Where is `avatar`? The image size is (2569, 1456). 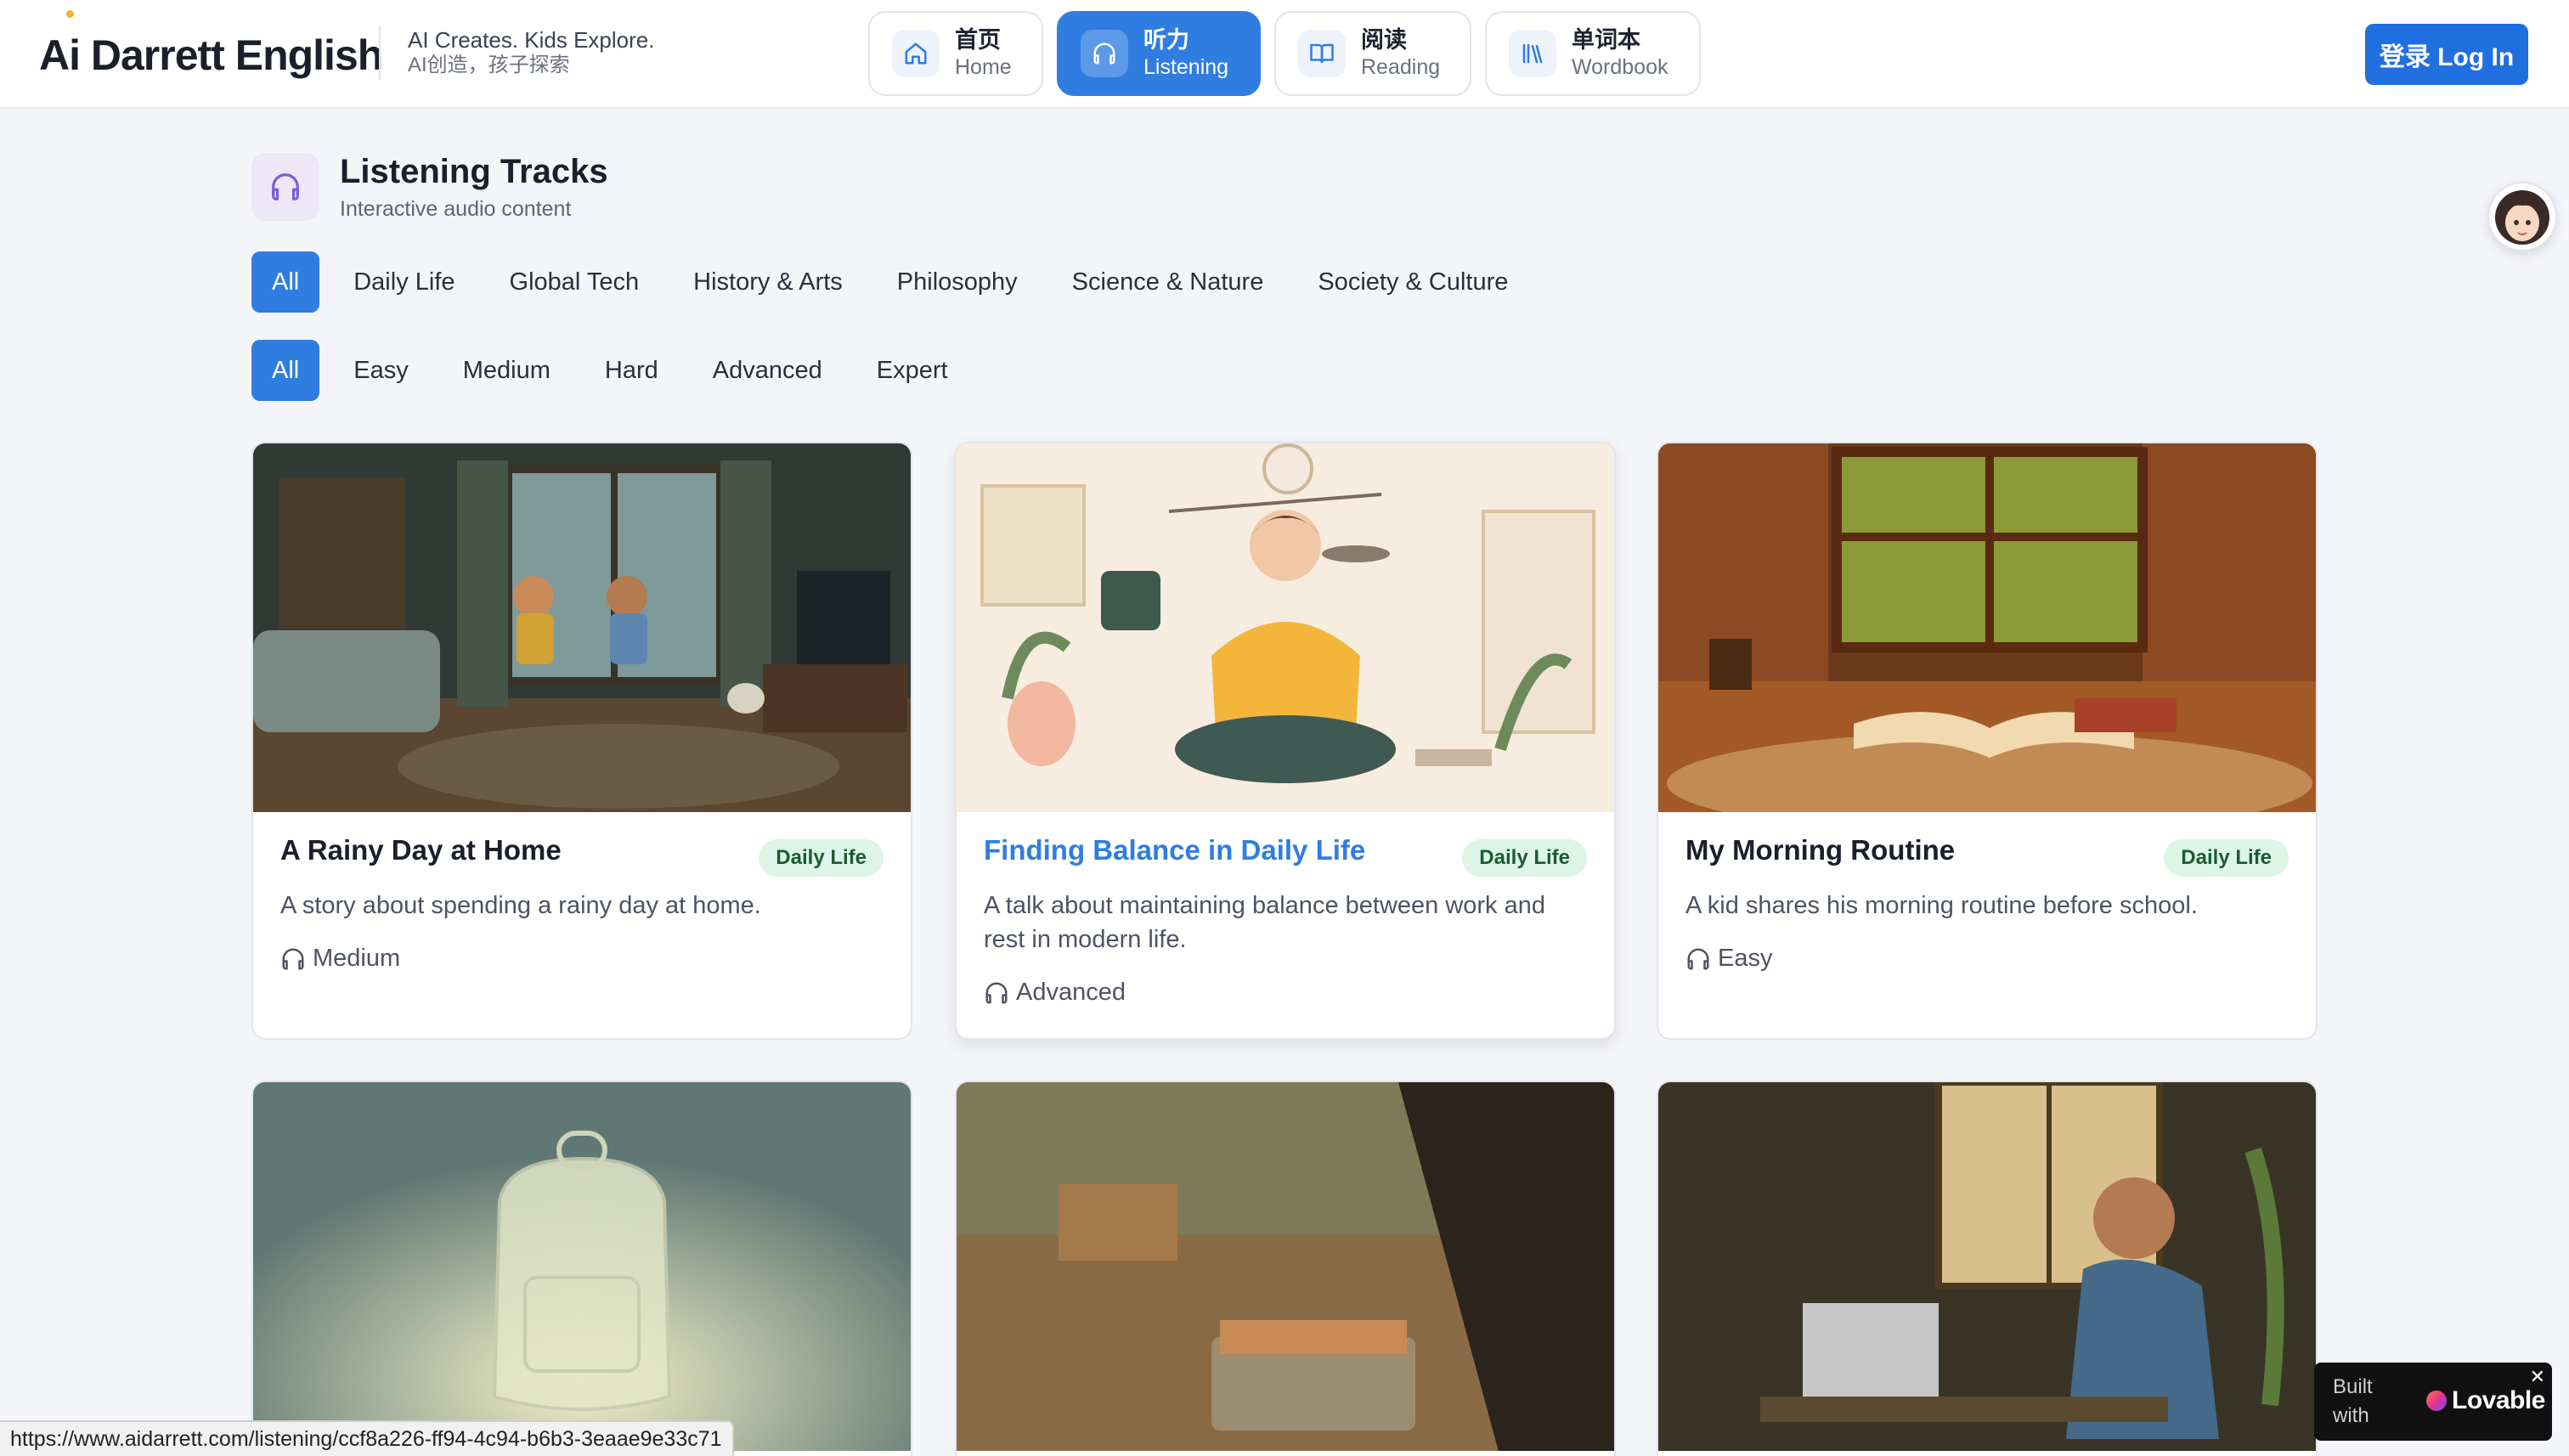 avatar is located at coordinates (2522, 216).